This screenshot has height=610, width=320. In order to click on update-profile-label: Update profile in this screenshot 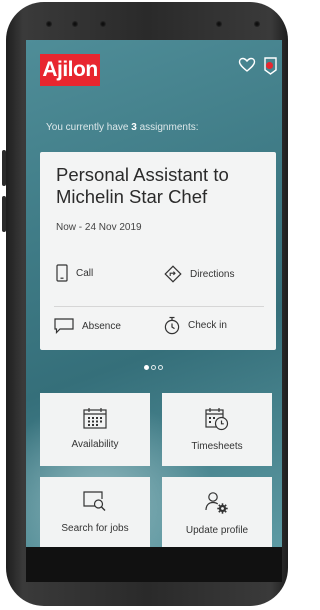, I will do `click(217, 530)`.